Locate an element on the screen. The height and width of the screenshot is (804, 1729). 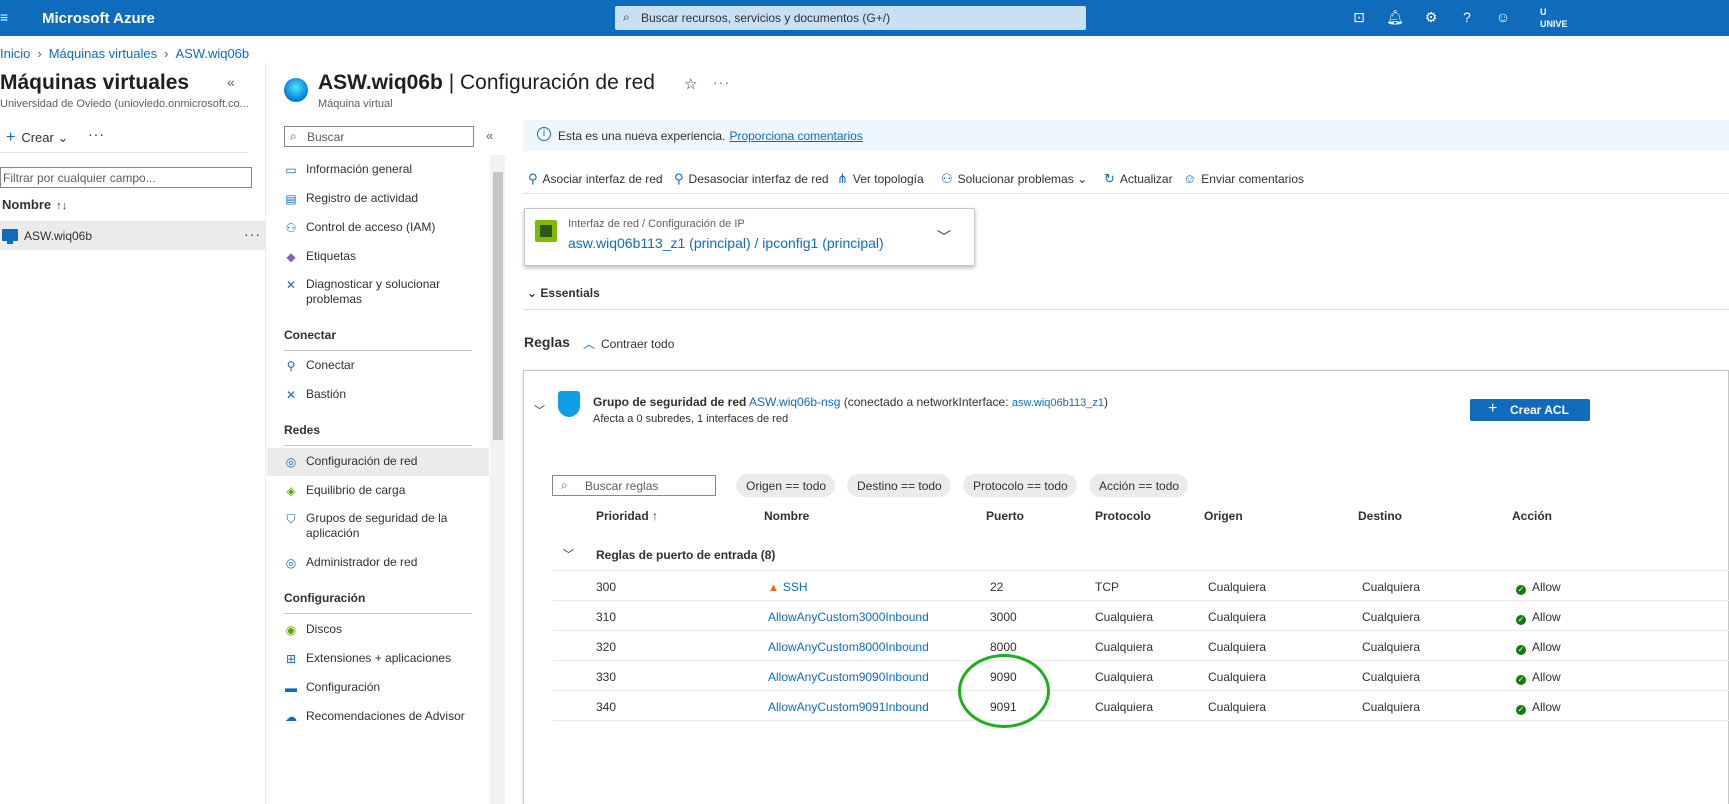
column-header-priority: Prioridad ↑ is located at coordinates (627, 516).